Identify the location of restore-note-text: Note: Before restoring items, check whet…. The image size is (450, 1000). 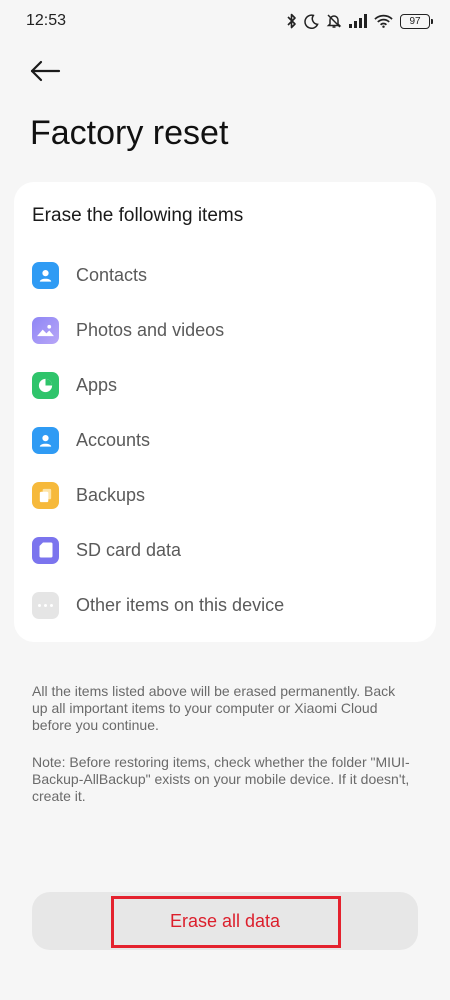
(221, 779).